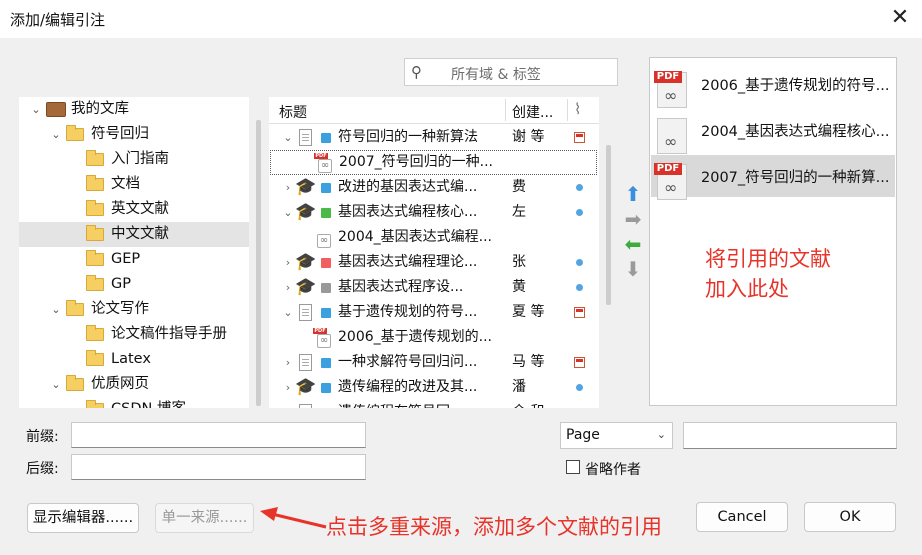  Describe the element at coordinates (900, 18) in the screenshot. I see `close-icon: ✕` at that location.